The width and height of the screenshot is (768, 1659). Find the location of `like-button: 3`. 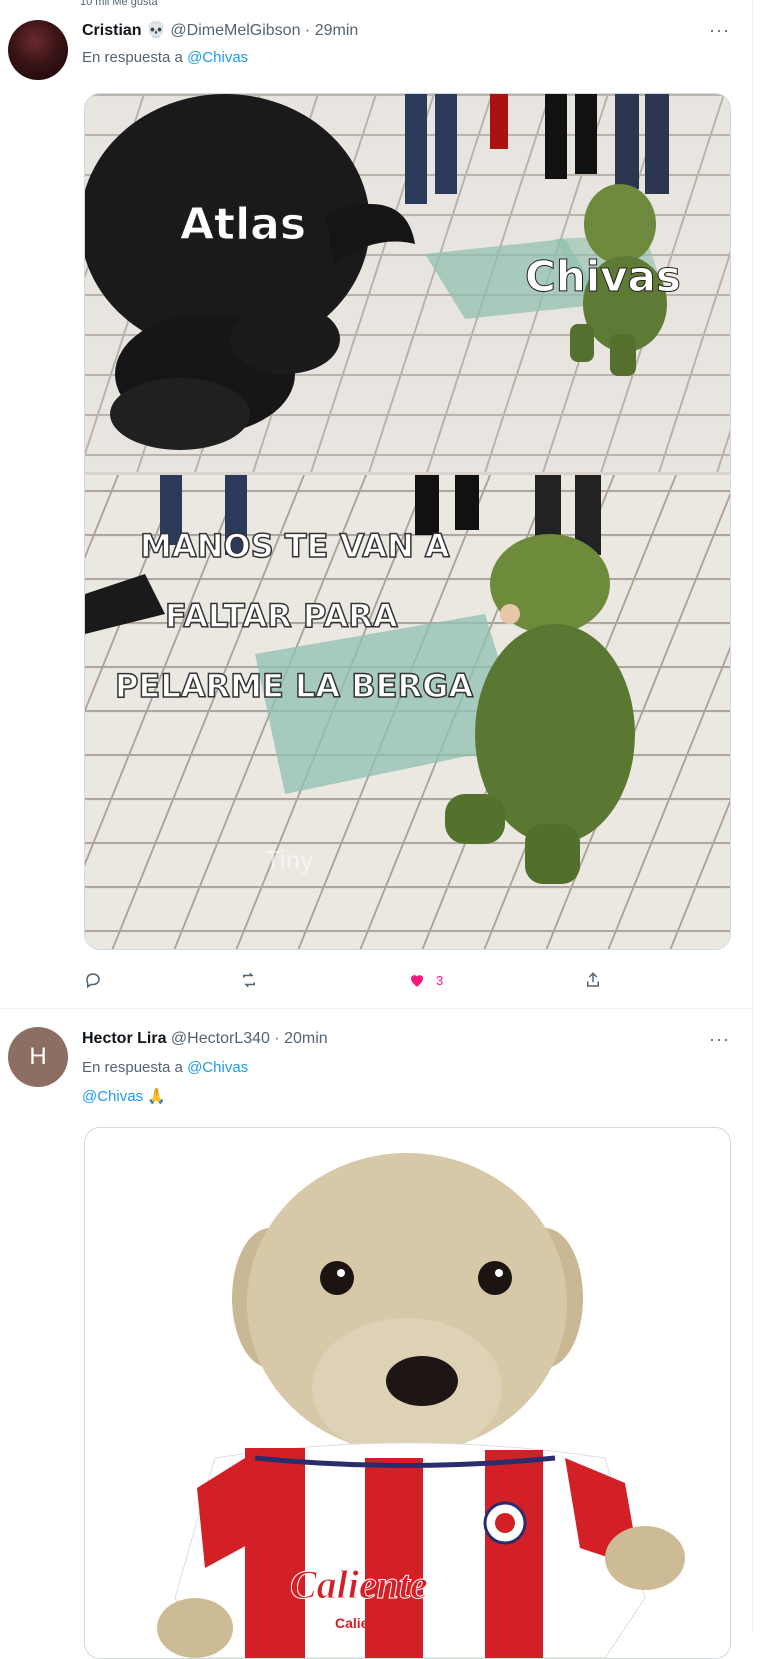

like-button: 3 is located at coordinates (425, 980).